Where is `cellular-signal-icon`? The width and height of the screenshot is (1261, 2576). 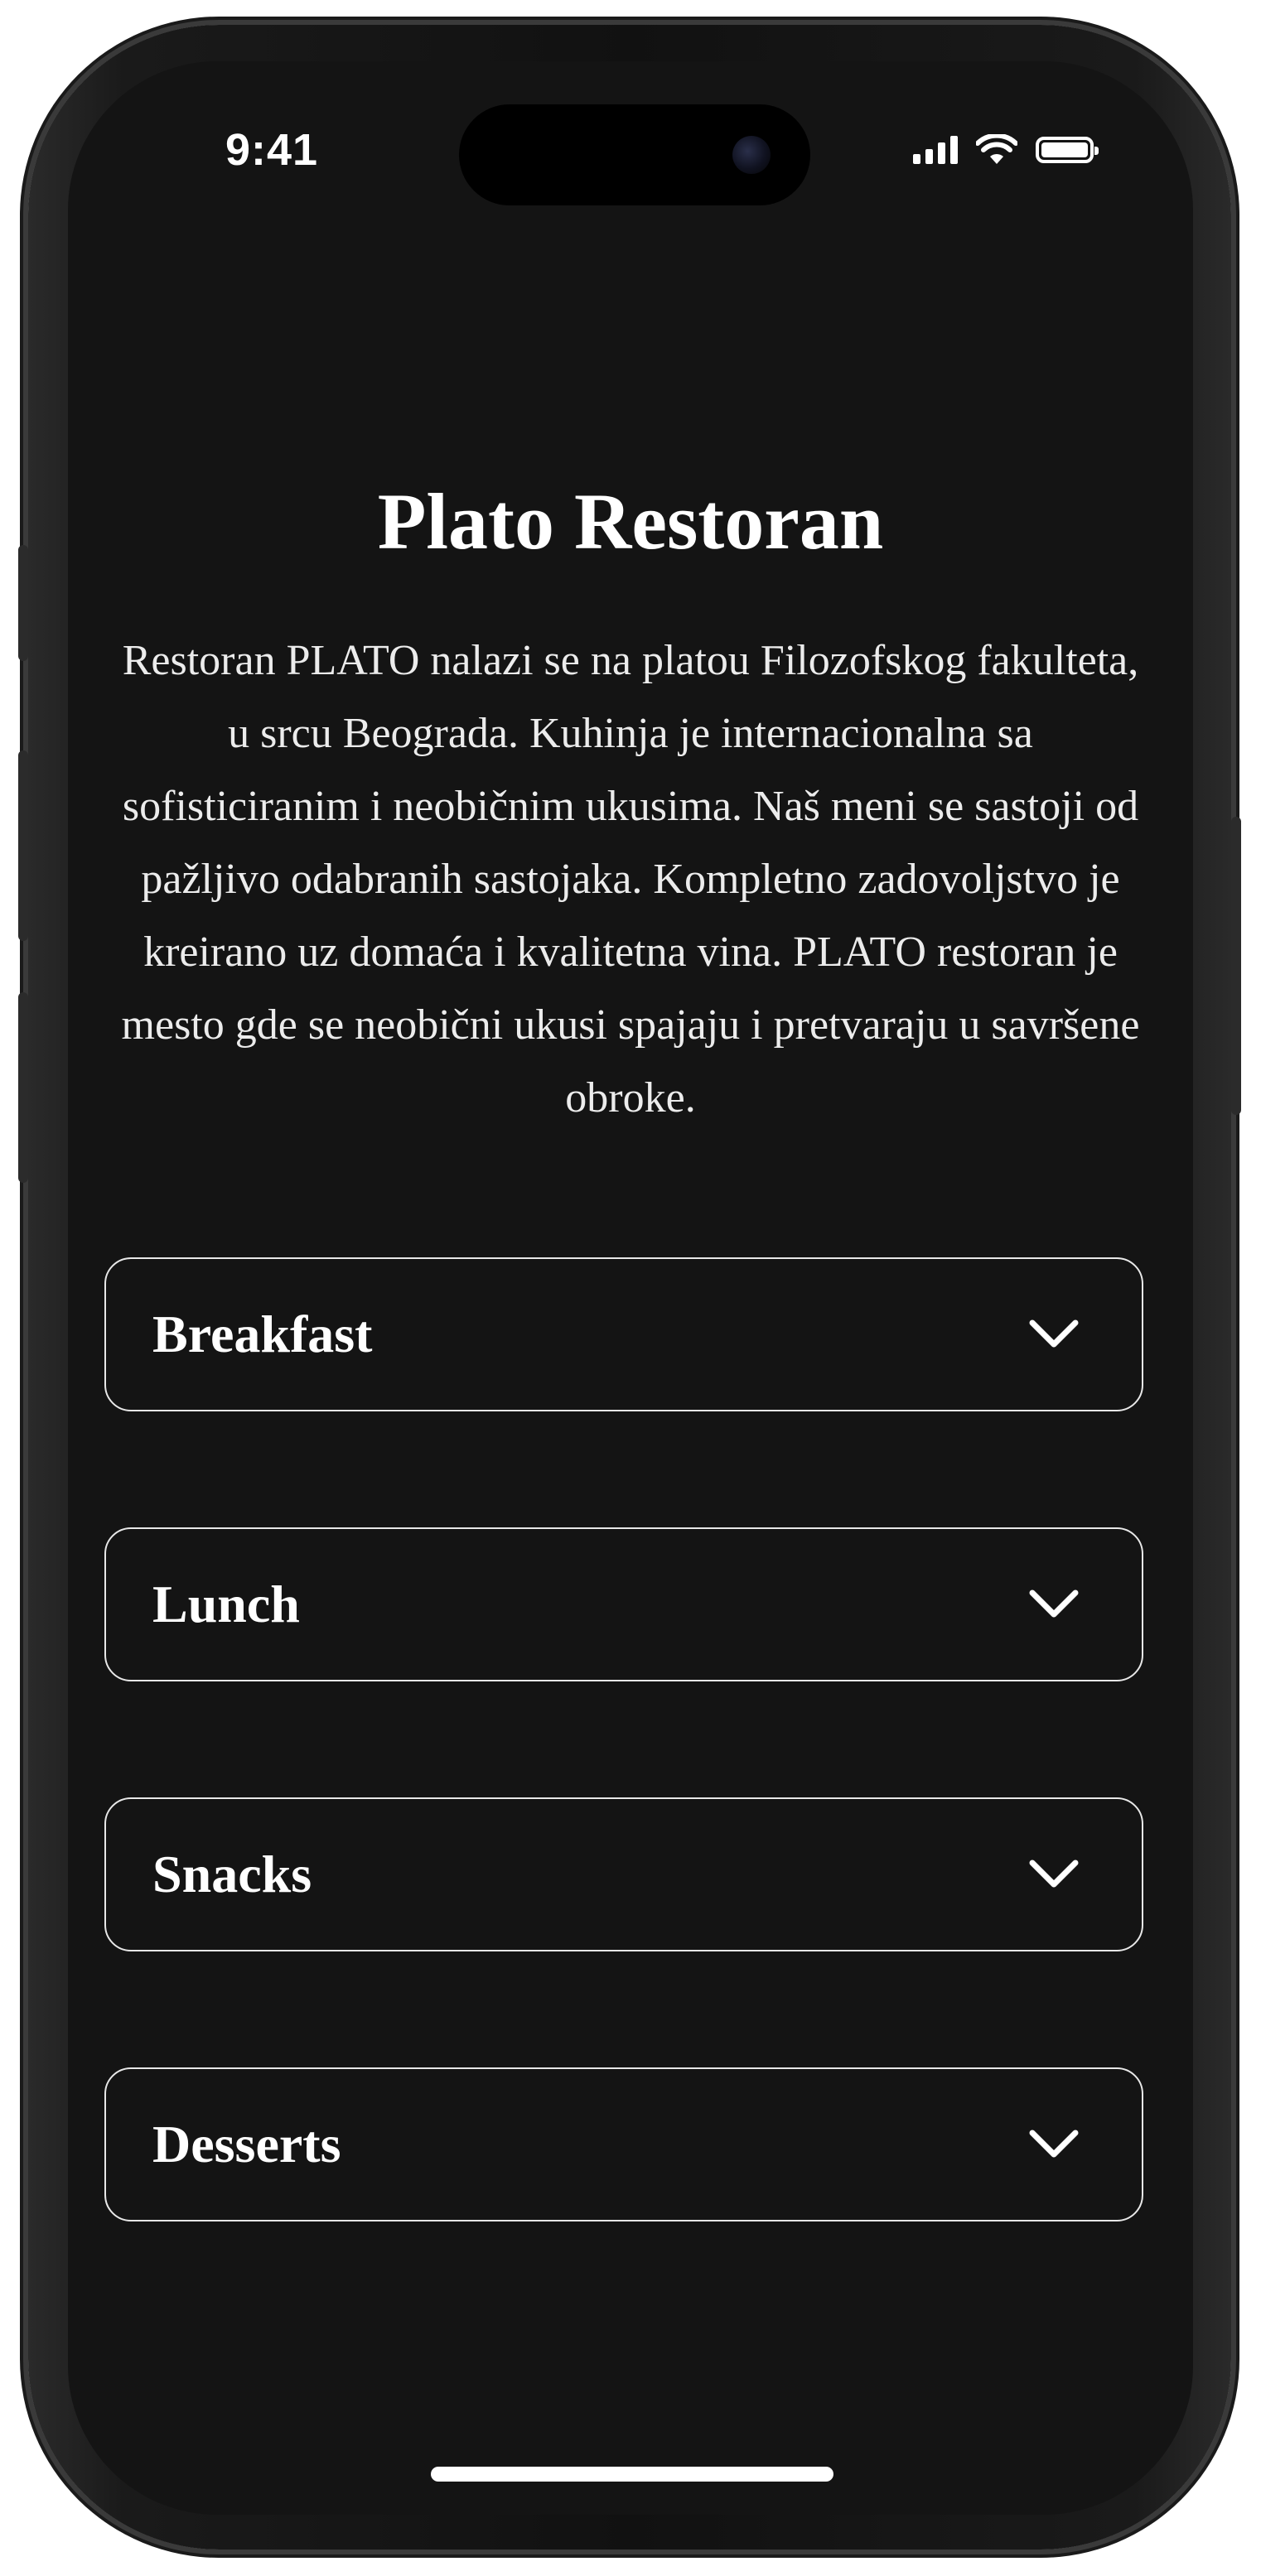 cellular-signal-icon is located at coordinates (935, 150).